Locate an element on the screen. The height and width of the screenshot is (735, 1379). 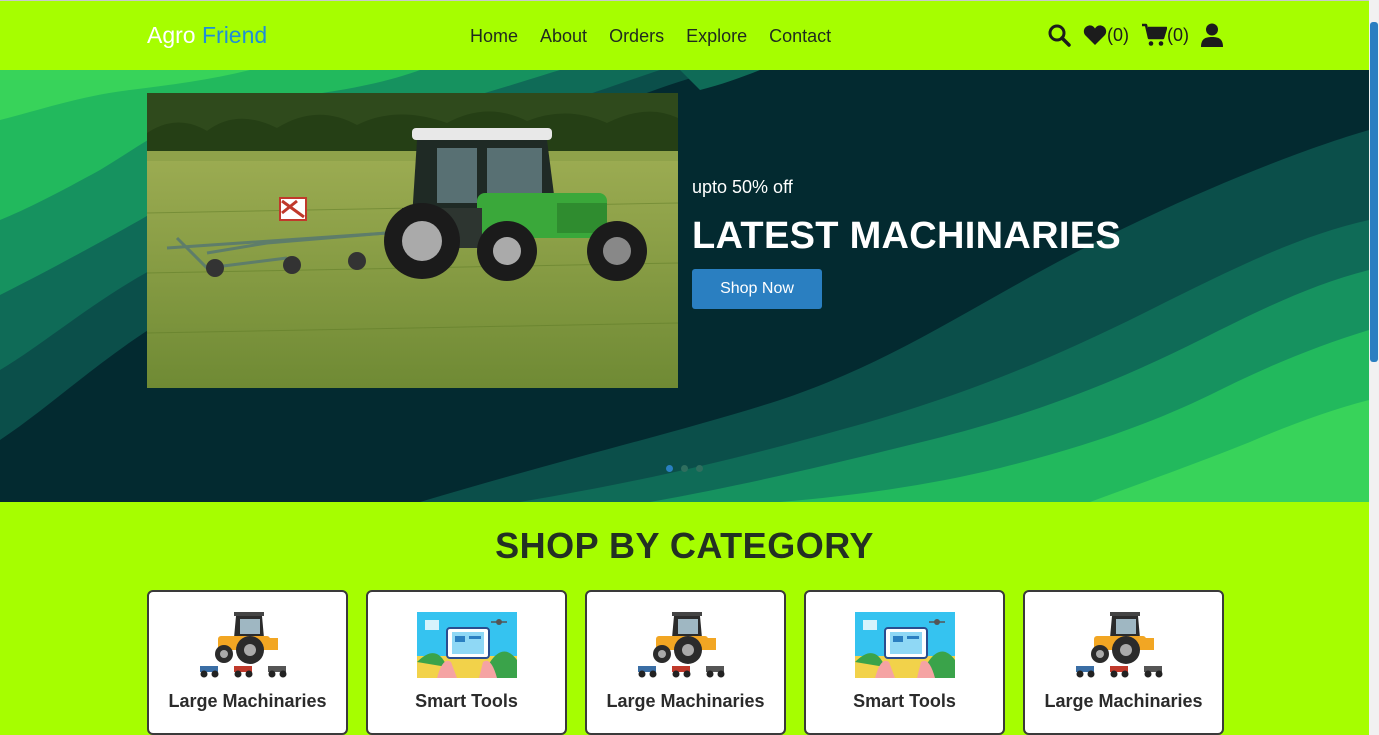
brand-name-part2: Friend is located at coordinates (234, 35).